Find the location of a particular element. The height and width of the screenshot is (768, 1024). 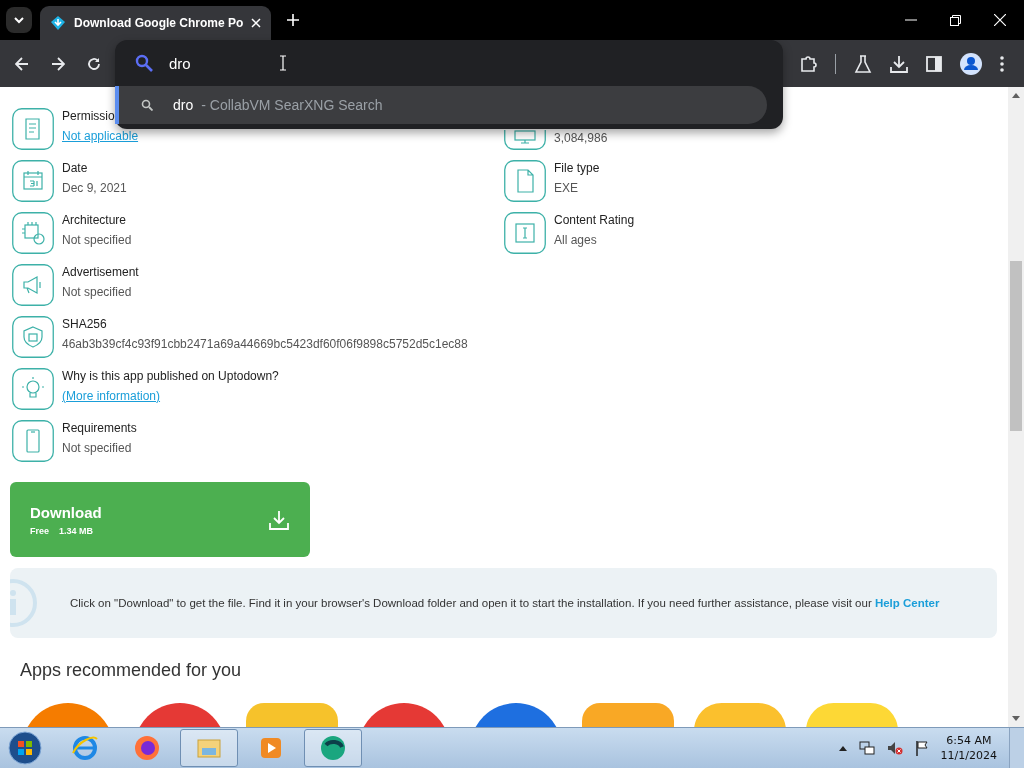

menu-icon is located at coordinates (1002, 63).